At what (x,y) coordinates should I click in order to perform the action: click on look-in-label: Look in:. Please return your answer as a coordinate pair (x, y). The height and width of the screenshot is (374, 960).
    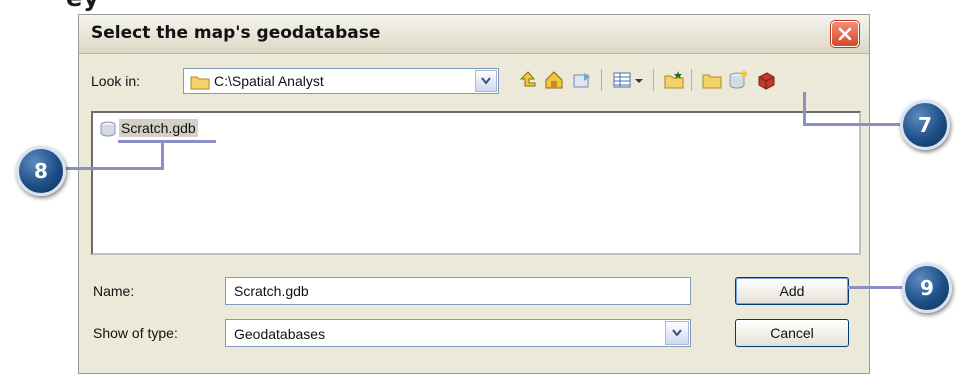
    Looking at the image, I should click on (116, 81).